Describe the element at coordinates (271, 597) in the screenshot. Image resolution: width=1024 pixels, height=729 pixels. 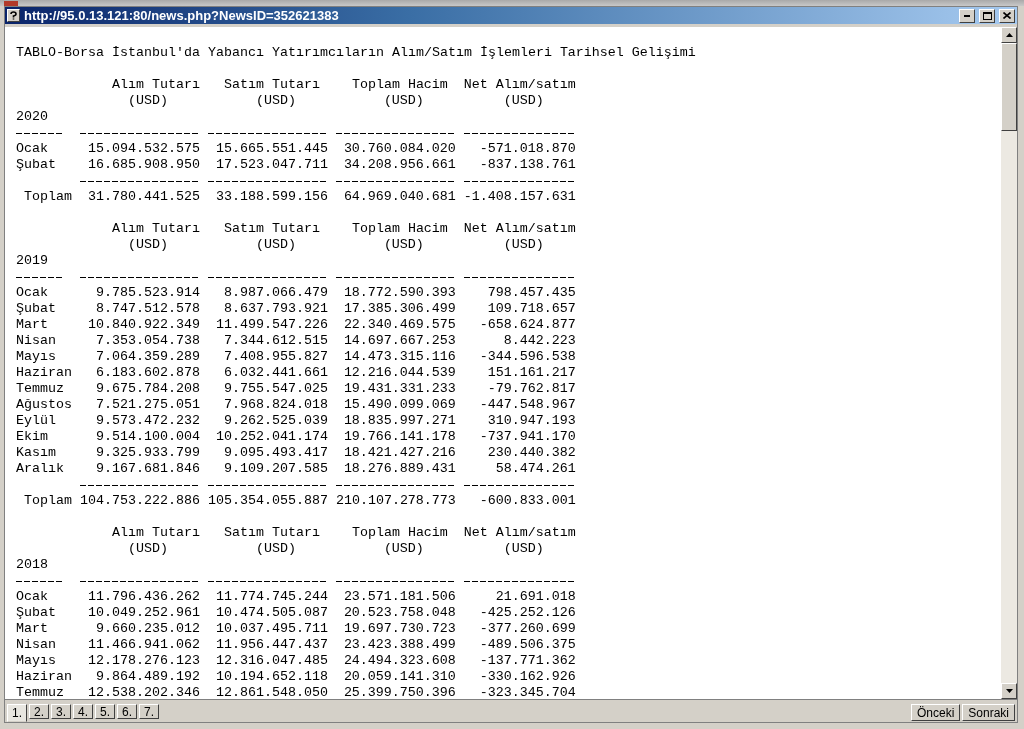
I see `table-cell-text: 11.774.745.244` at that location.